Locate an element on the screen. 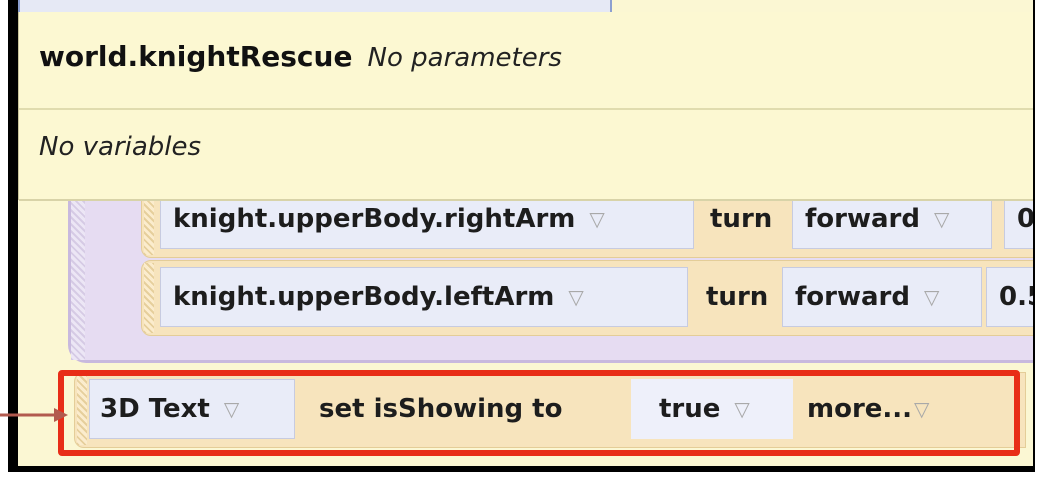  amount-selector: 0.5 is located at coordinates (1009, 297).